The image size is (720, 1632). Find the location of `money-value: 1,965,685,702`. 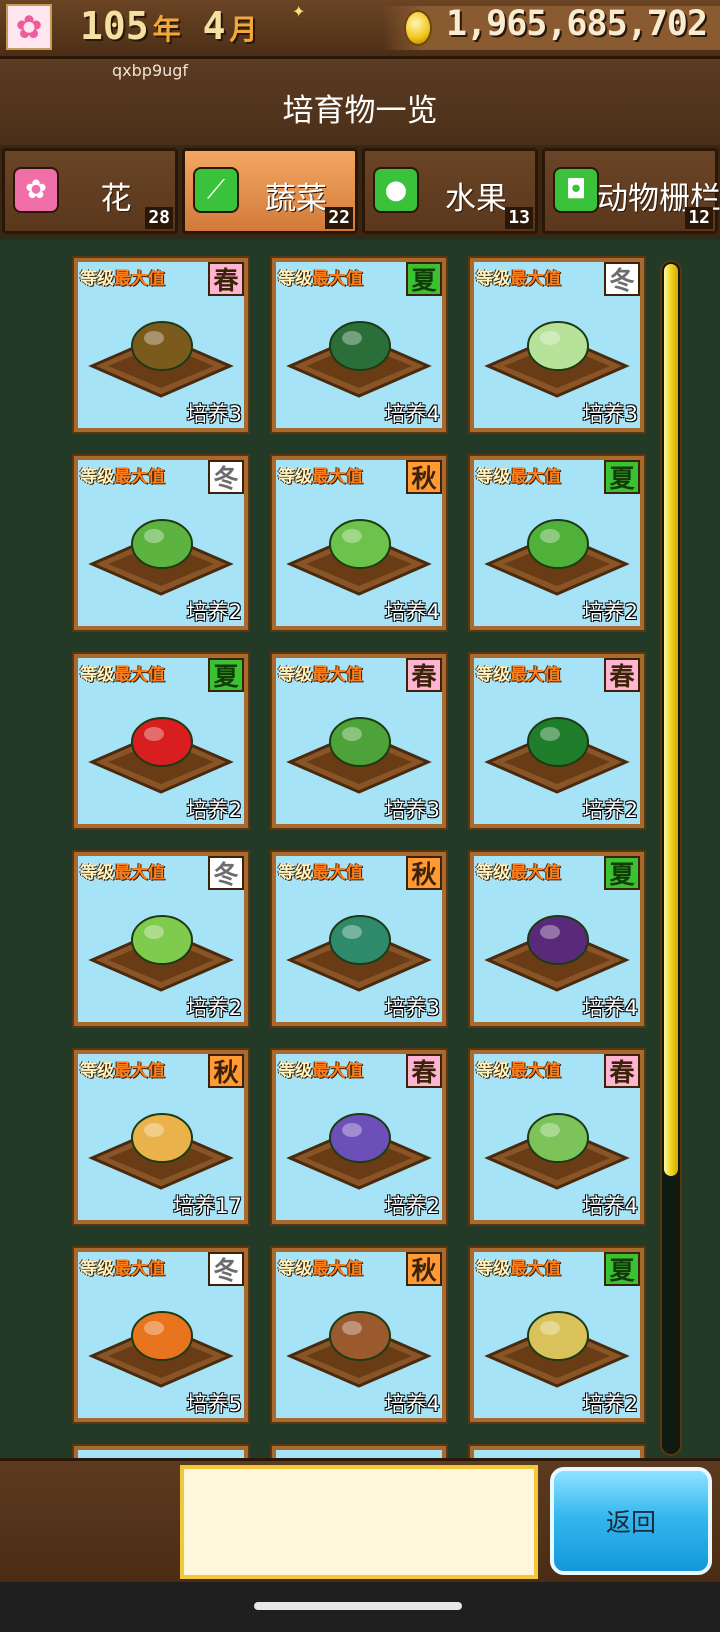

money-value: 1,965,685,702 is located at coordinates (577, 24).